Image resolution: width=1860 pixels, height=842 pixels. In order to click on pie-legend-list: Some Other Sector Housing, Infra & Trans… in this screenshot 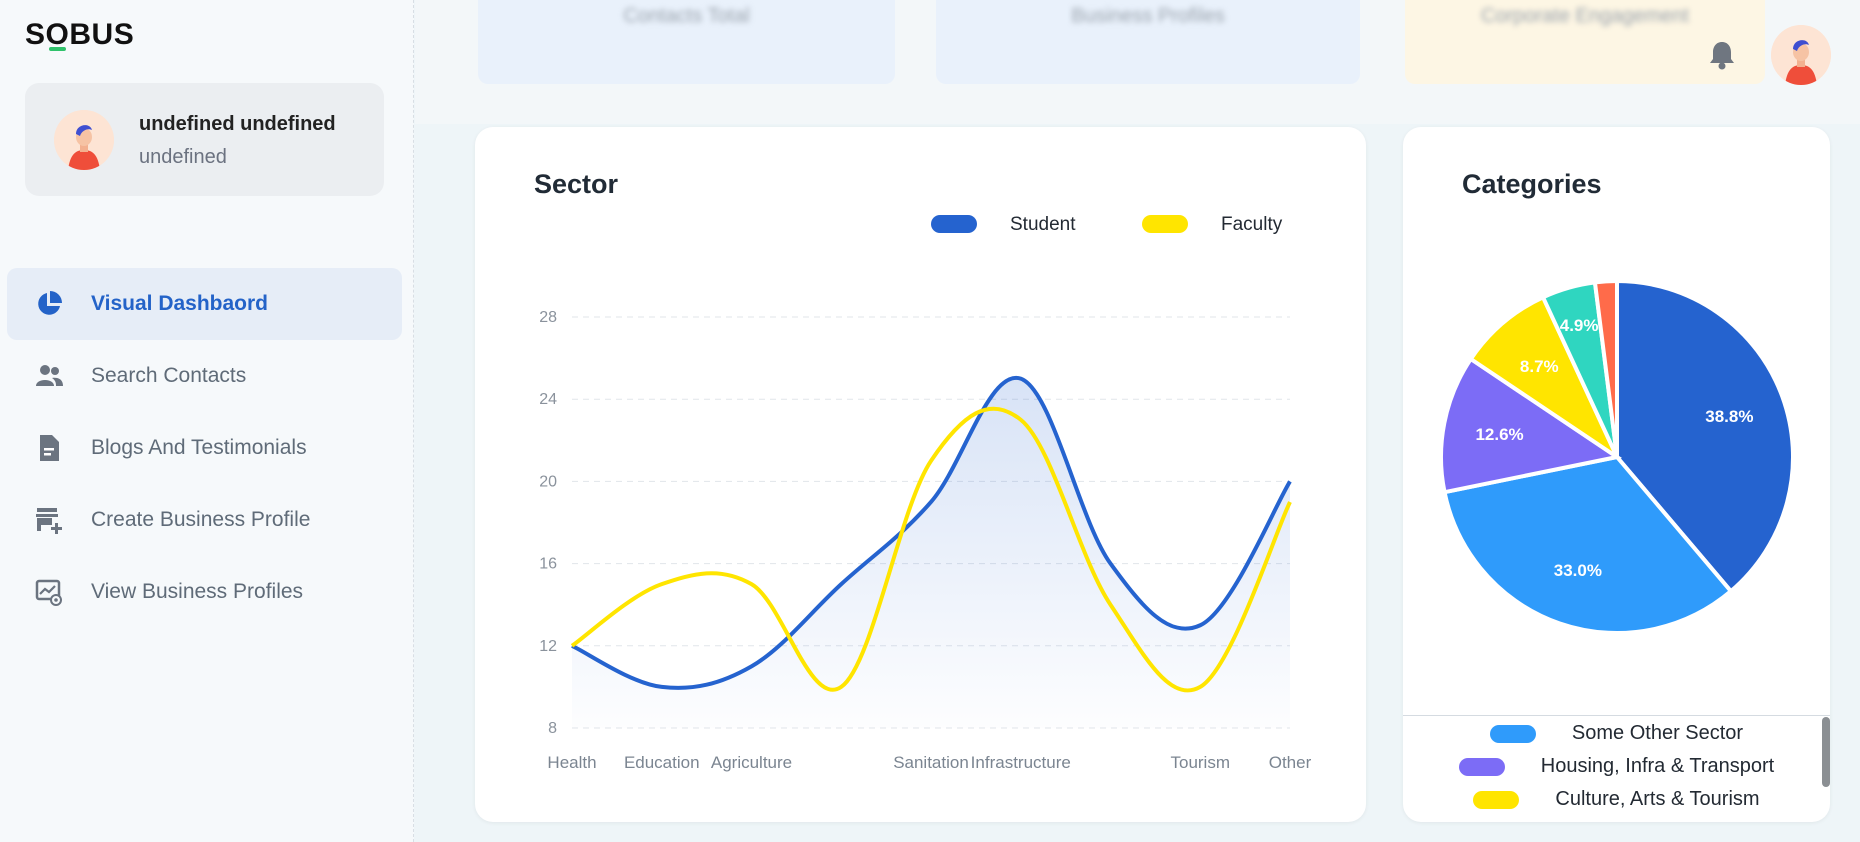, I will do `click(1616, 768)`.